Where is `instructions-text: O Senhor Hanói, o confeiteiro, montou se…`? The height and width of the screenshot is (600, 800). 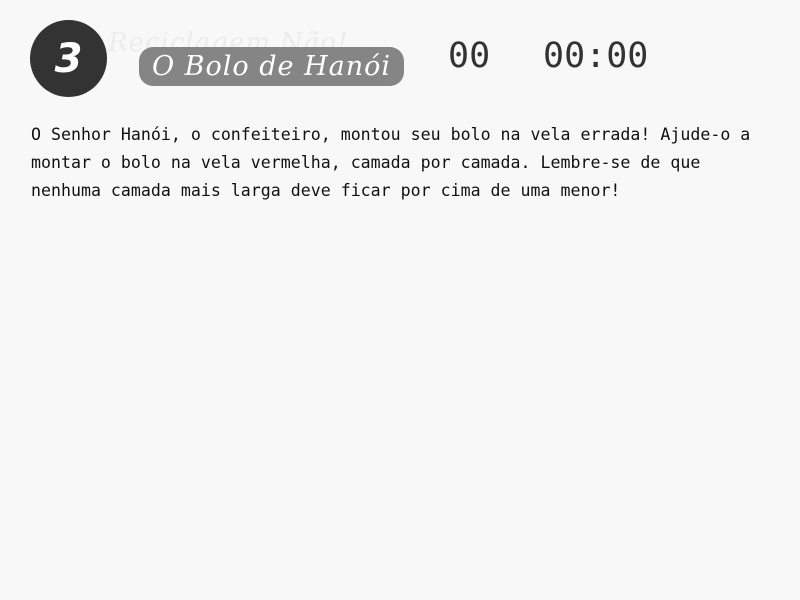 instructions-text: O Senhor Hanói, o confeiteiro, montou se… is located at coordinates (391, 162).